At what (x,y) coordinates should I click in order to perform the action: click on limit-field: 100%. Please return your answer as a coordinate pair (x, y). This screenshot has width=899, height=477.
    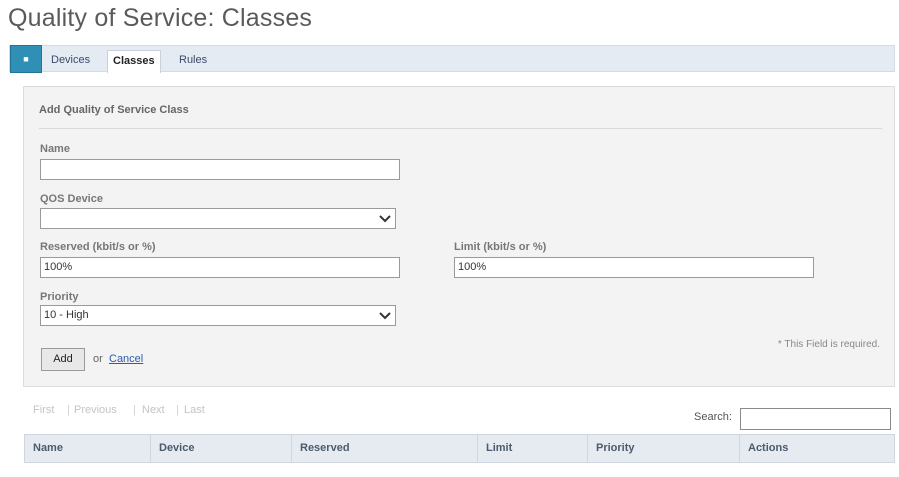
    Looking at the image, I should click on (634, 267).